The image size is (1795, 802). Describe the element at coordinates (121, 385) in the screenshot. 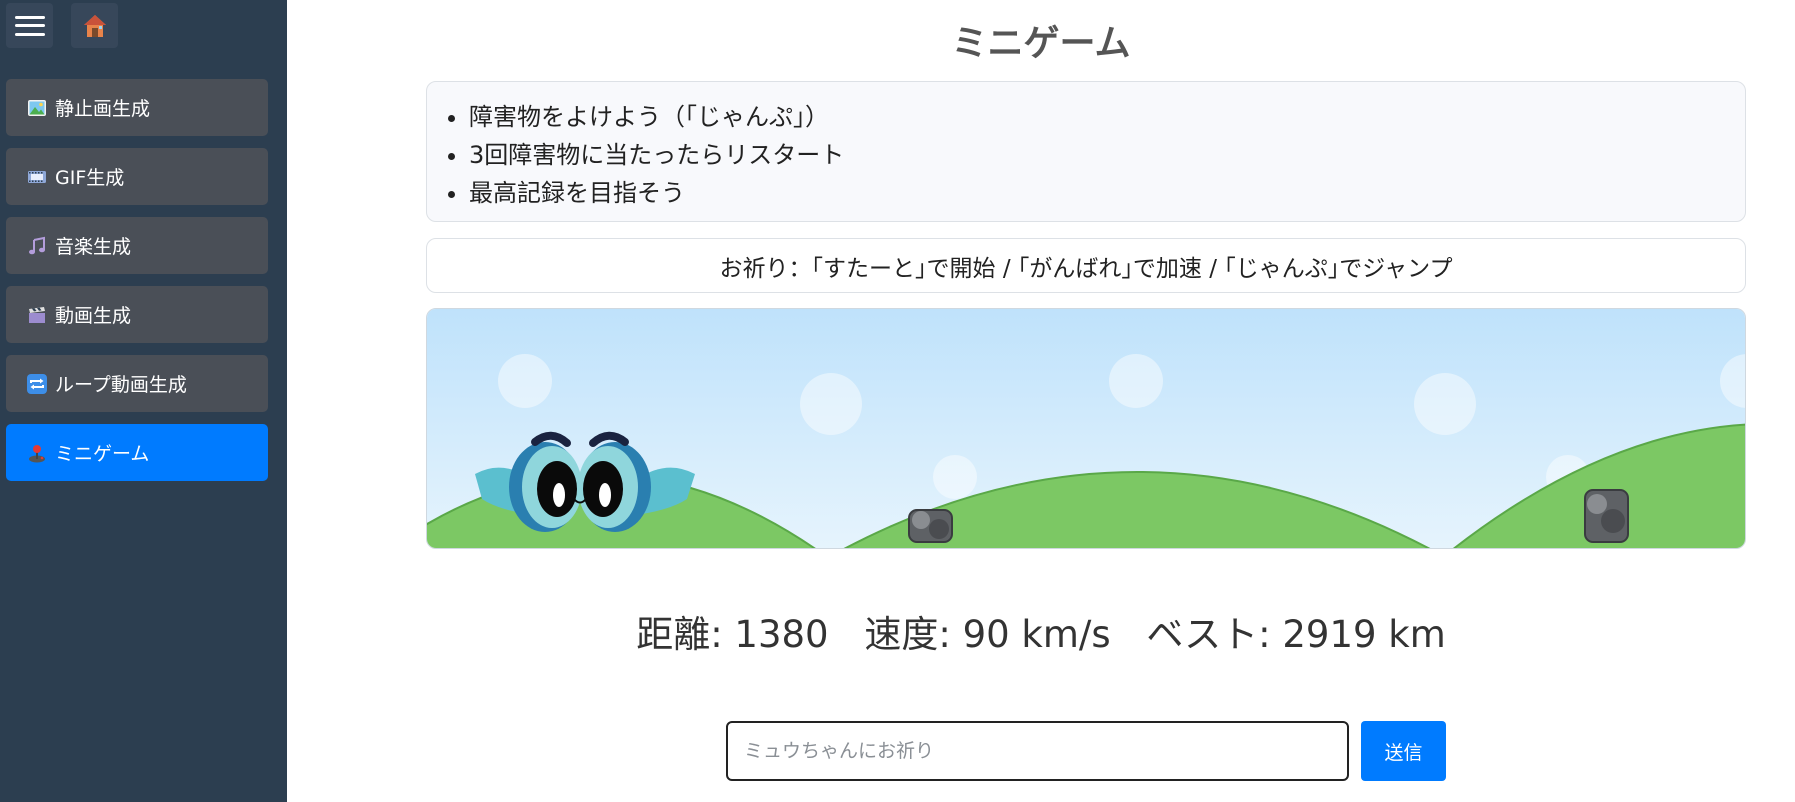

I see `sidebar-item-label: ループ動画生成` at that location.